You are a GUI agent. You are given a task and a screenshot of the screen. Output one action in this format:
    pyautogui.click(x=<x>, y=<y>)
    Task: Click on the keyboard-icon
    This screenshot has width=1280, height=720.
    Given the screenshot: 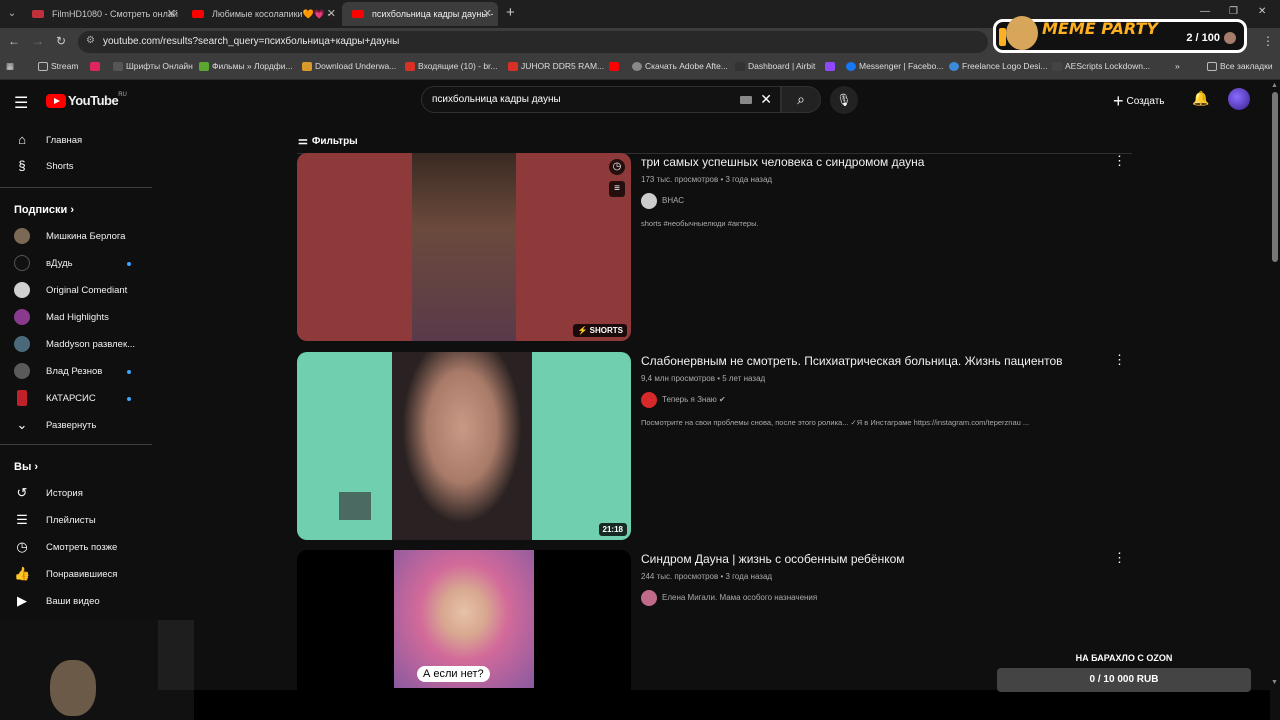 What is the action you would take?
    pyautogui.click(x=746, y=100)
    